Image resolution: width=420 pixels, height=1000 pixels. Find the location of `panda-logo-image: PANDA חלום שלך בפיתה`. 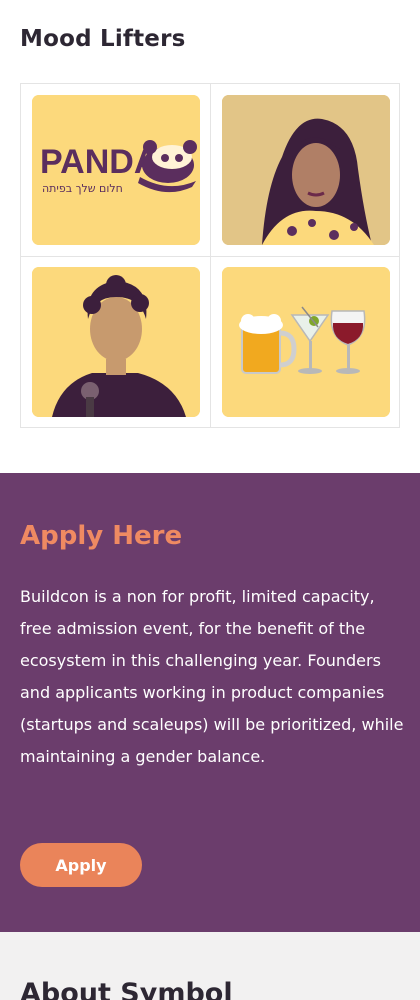

panda-logo-image: PANDA חלום שלך בפיתה is located at coordinates (116, 170).